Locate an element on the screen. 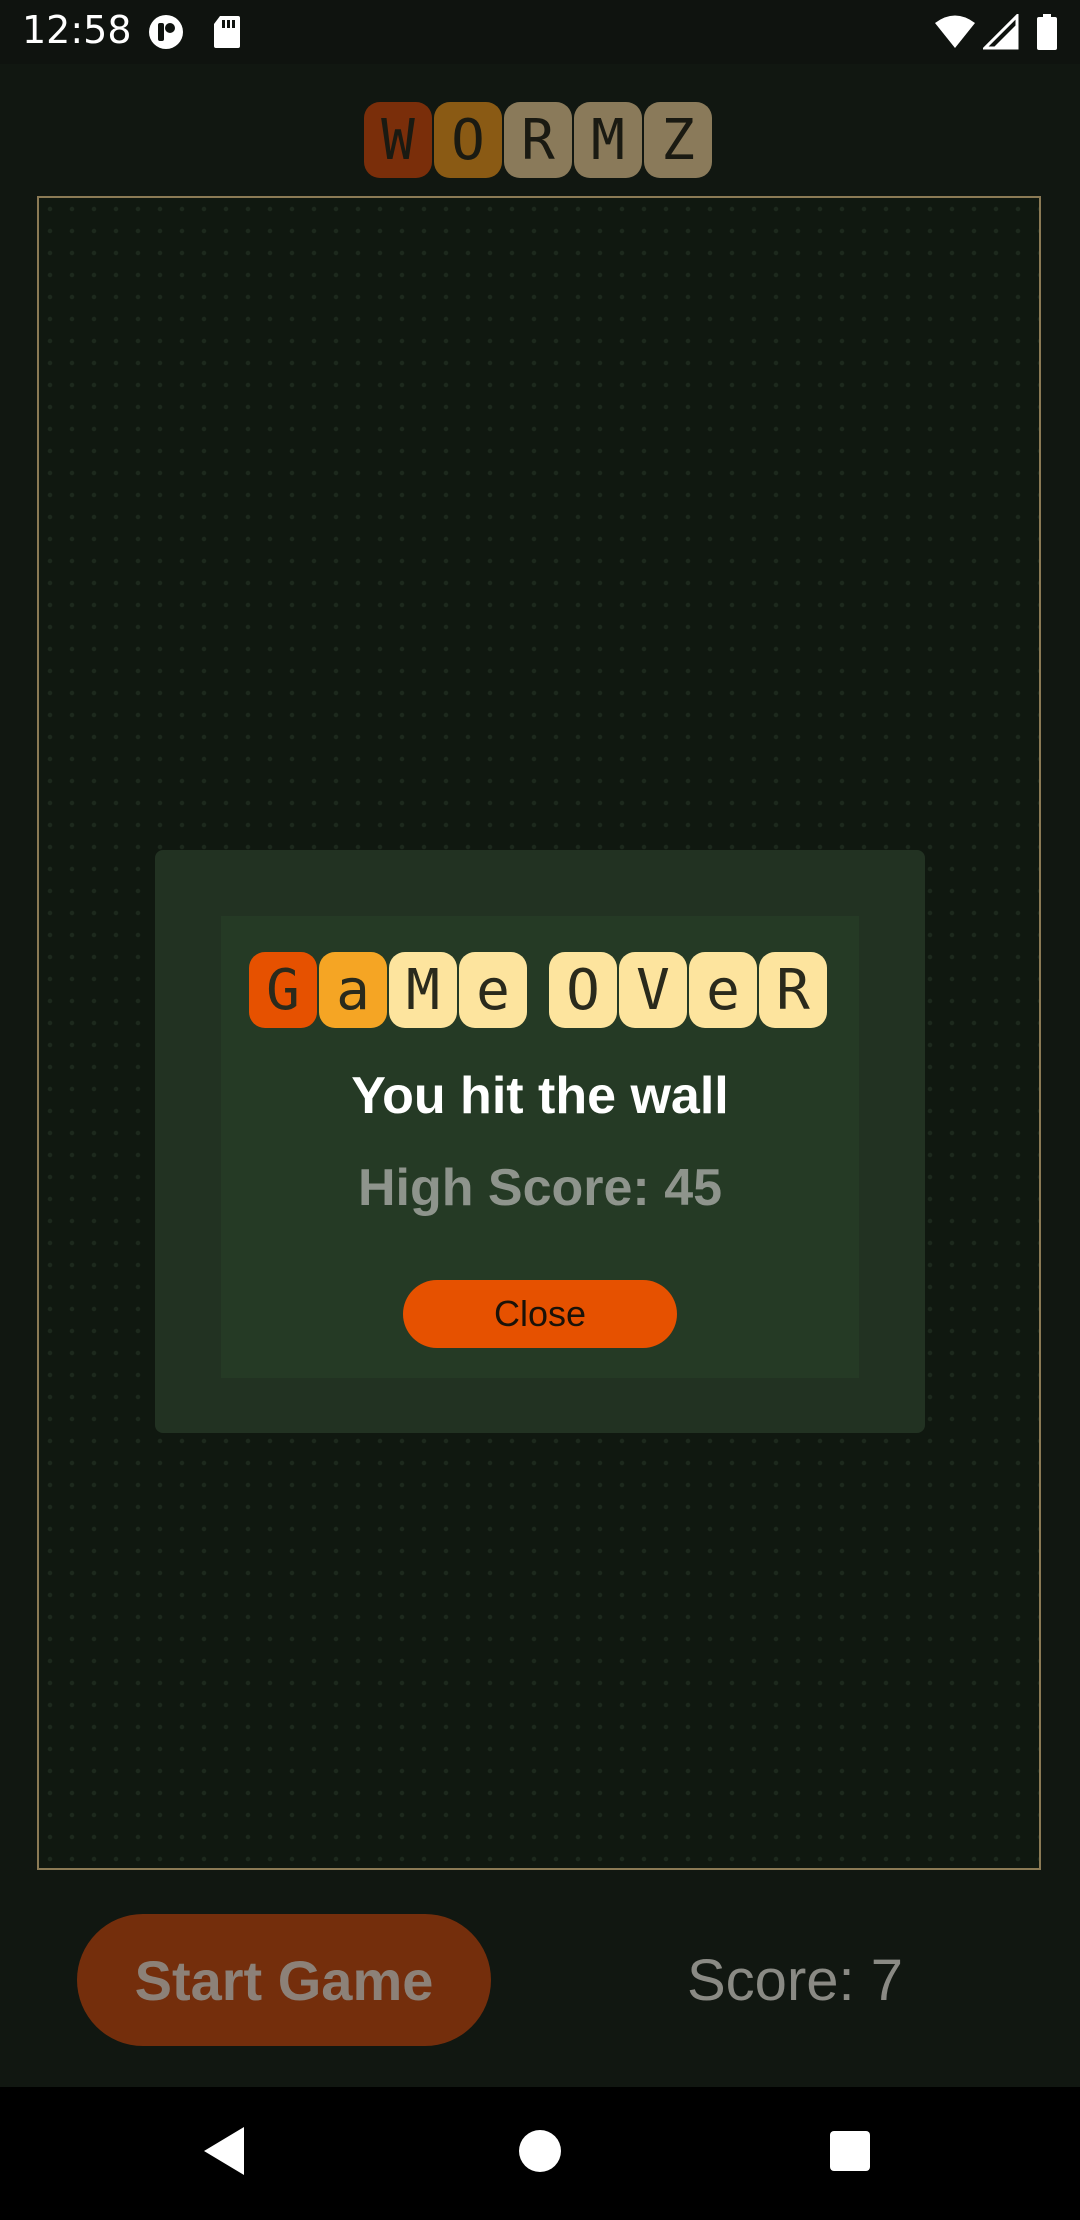  logo-tile: Z is located at coordinates (678, 140).